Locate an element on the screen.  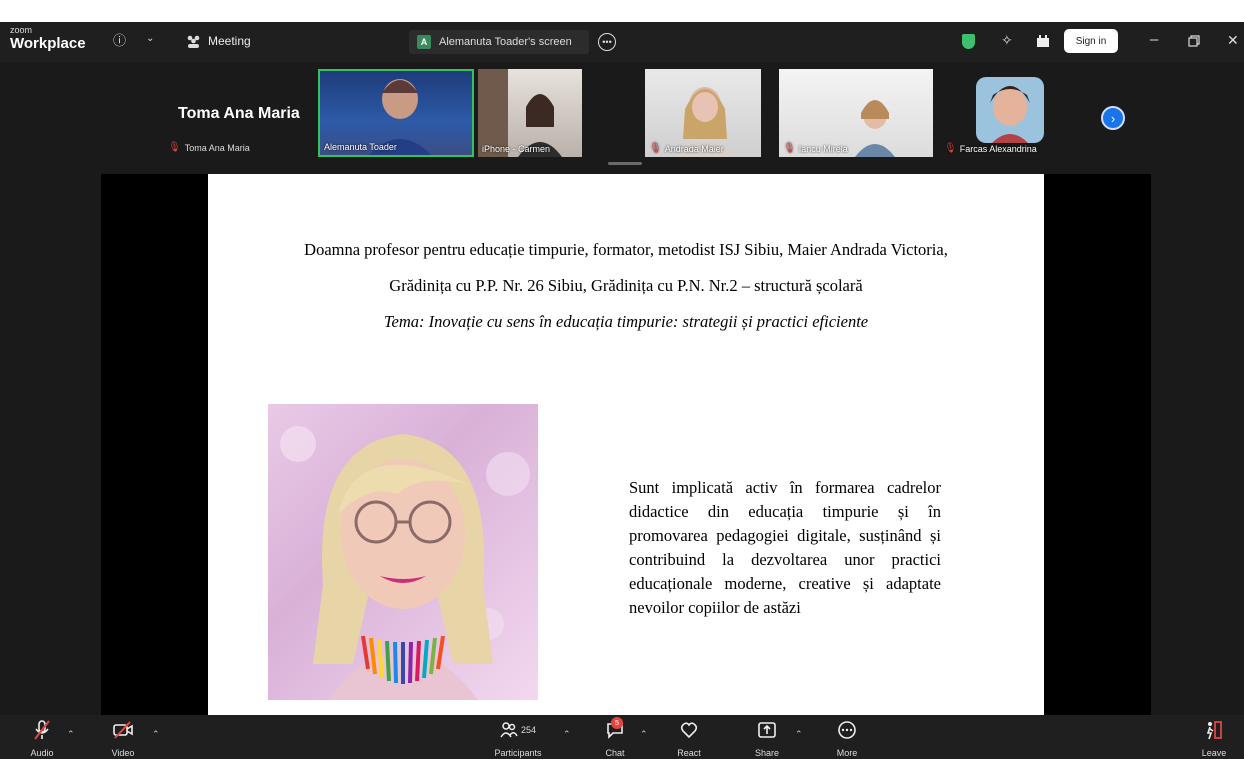
top-margin is located at coordinates (622, 11).